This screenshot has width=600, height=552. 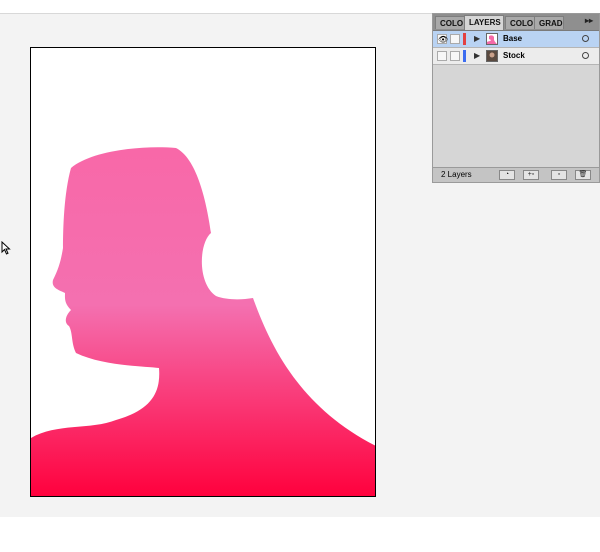 I want to click on layer-name: Stock, so click(x=514, y=55).